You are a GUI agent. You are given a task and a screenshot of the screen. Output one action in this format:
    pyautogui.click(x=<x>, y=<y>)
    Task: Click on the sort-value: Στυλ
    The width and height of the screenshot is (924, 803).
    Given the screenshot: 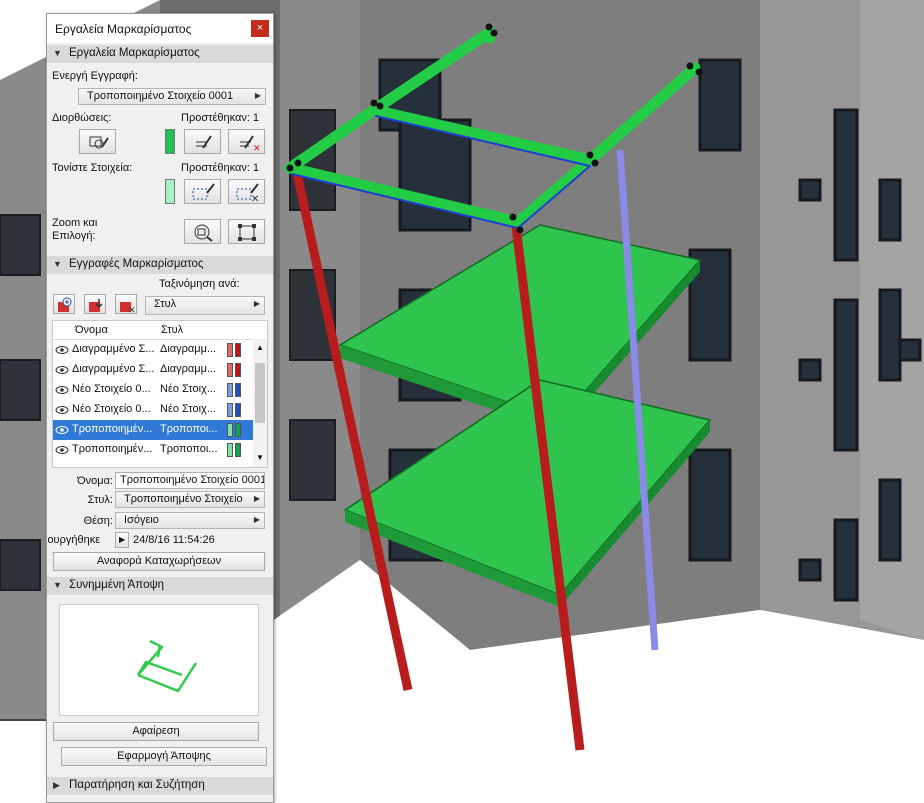 What is the action you would take?
    pyautogui.click(x=165, y=304)
    